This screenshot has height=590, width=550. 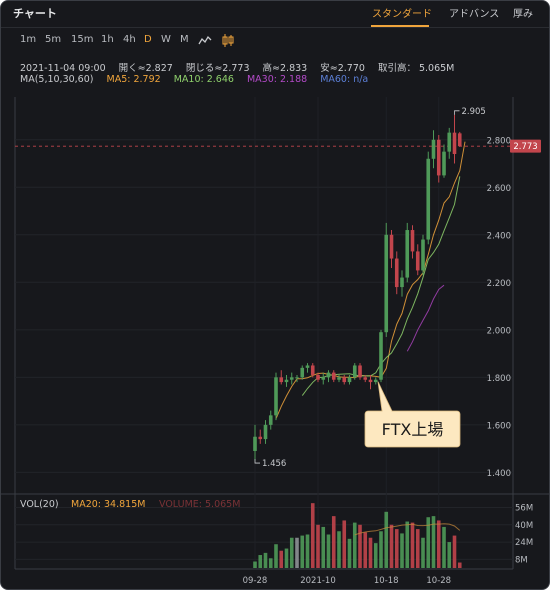 What do you see at coordinates (524, 526) in the screenshot?
I see `volume-tick-label: 40M` at bounding box center [524, 526].